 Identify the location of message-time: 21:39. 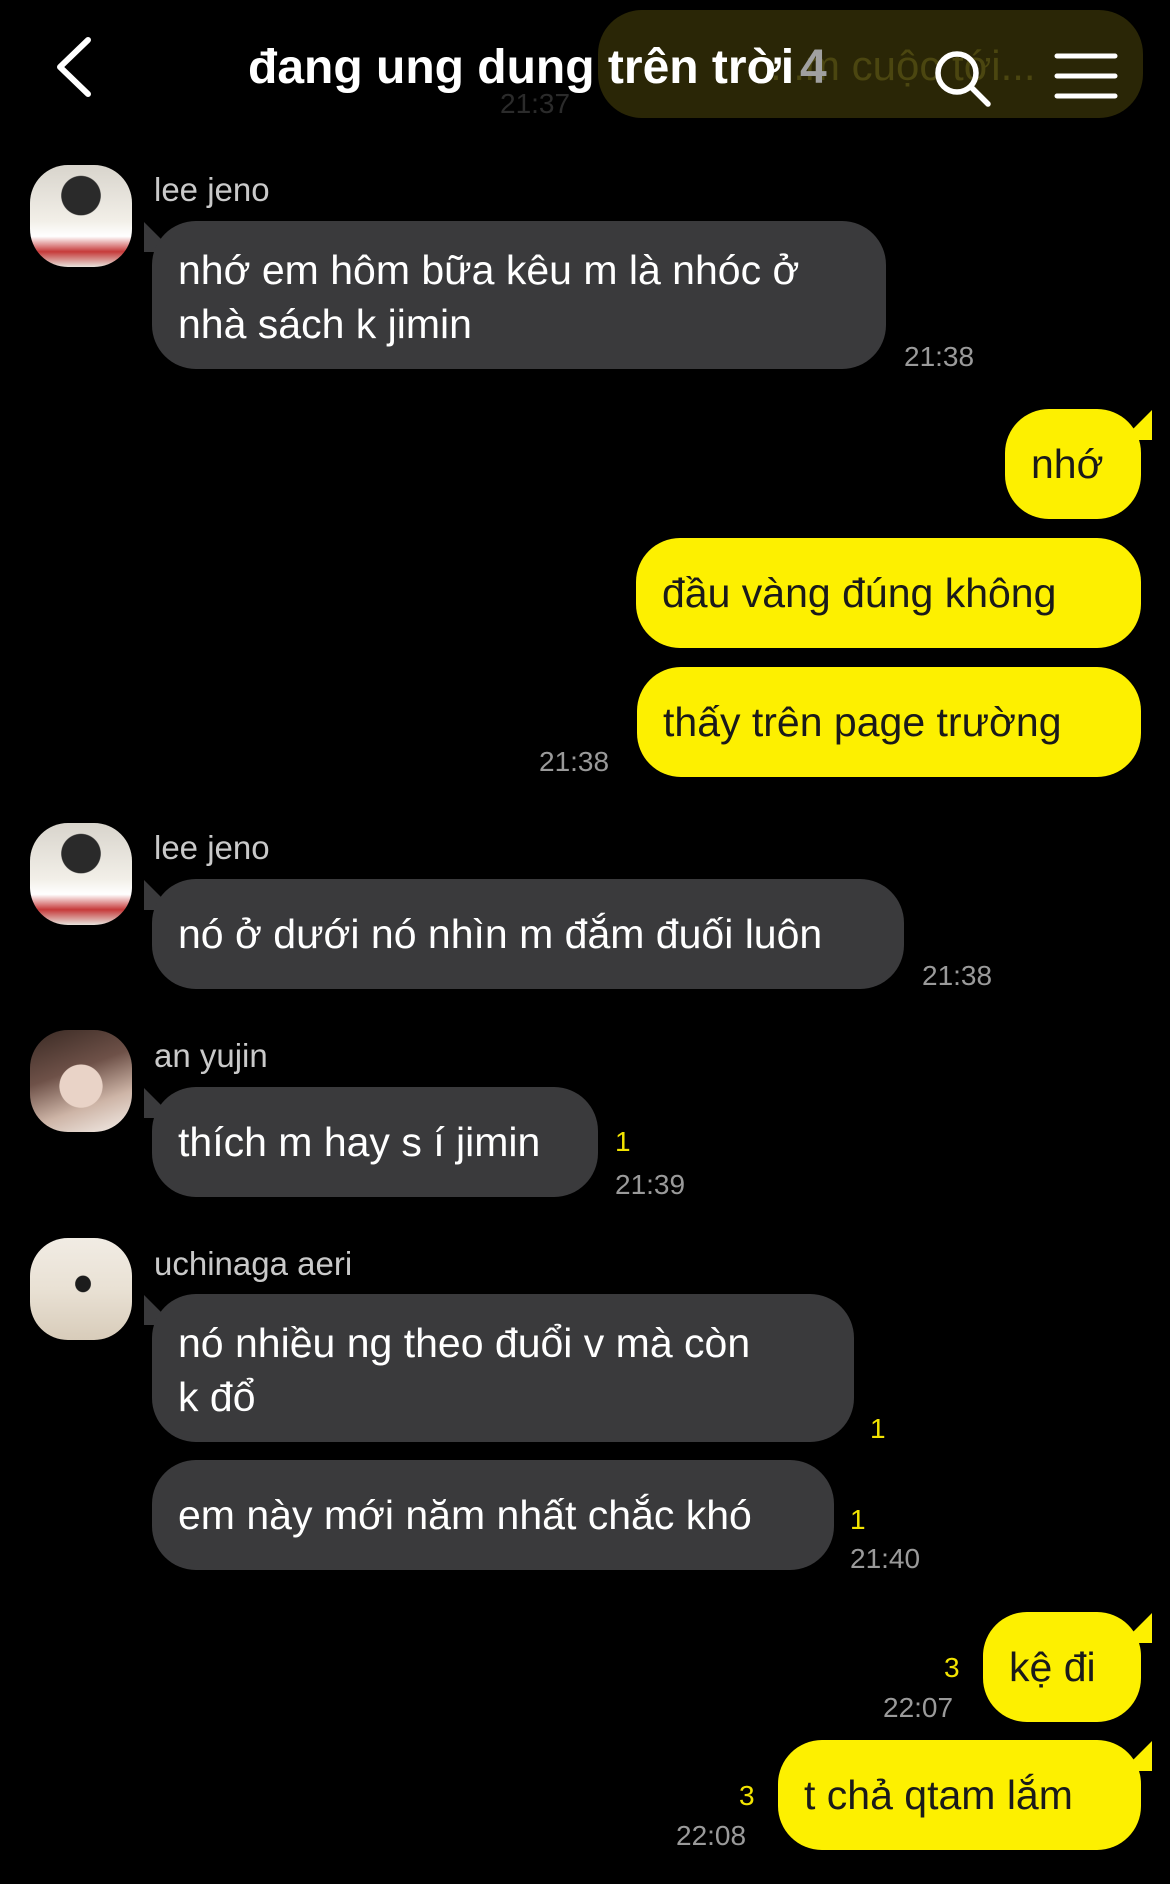
(650, 1184).